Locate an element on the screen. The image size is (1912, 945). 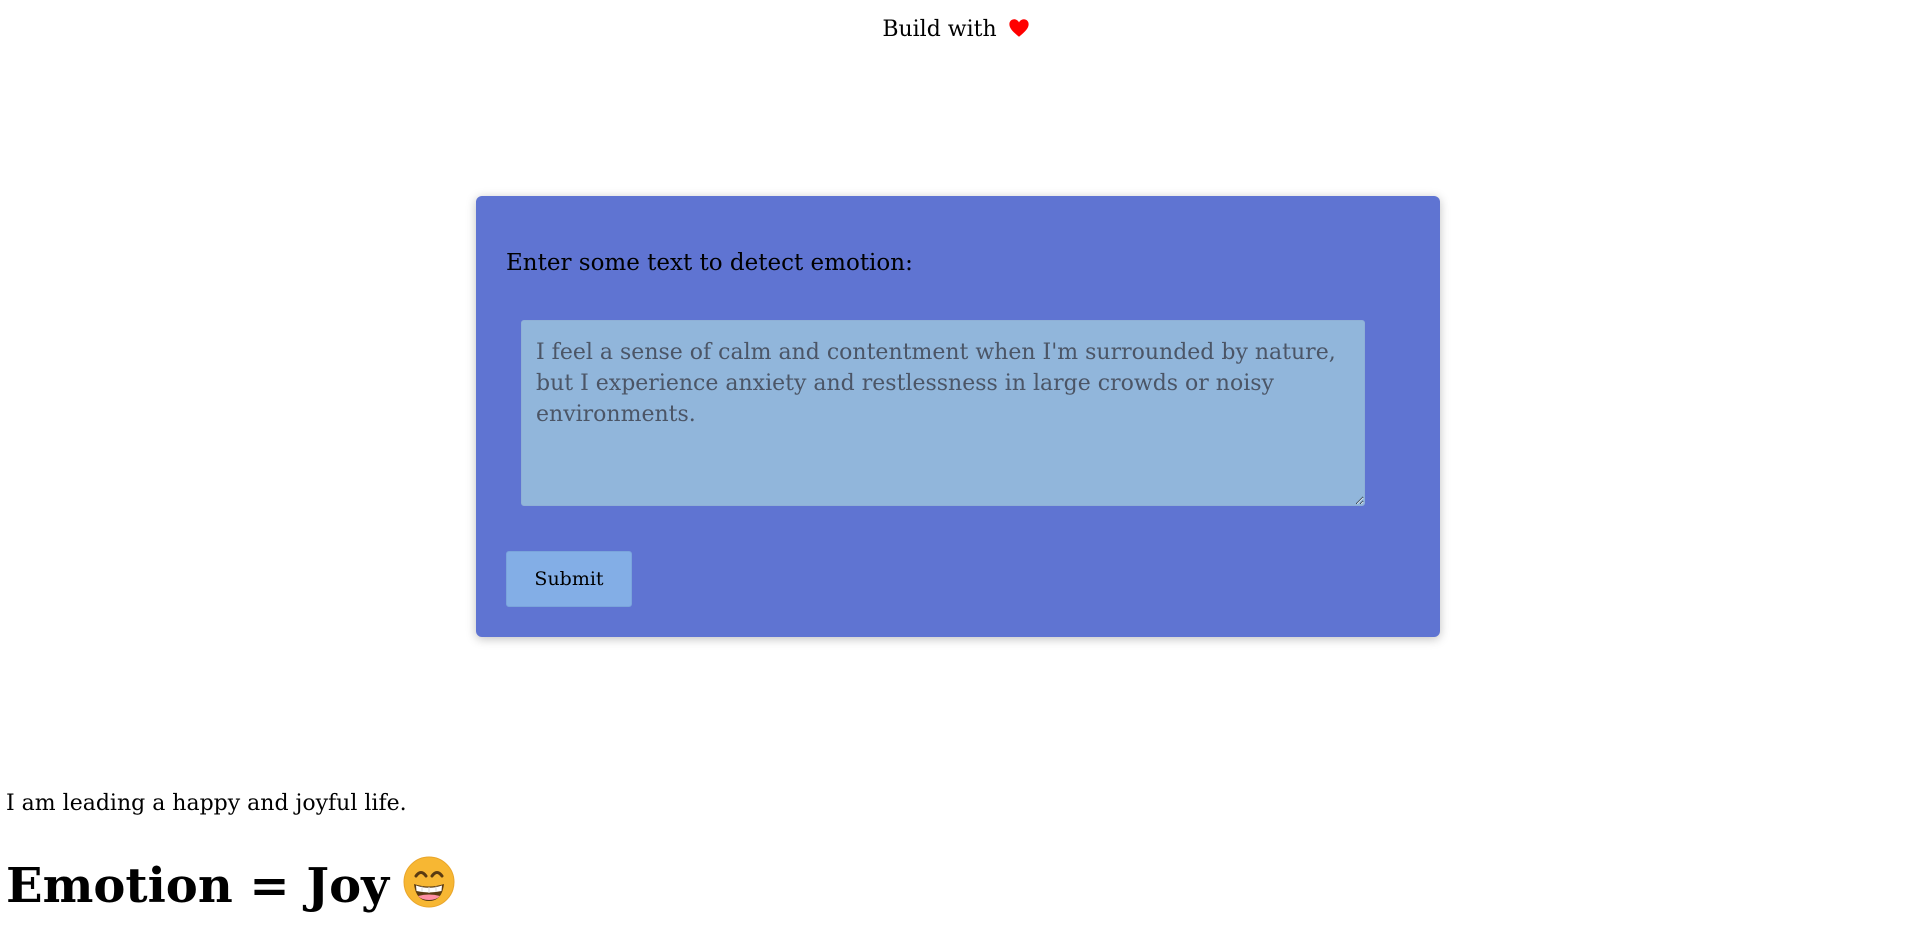
credit-text: Build with is located at coordinates (939, 29).